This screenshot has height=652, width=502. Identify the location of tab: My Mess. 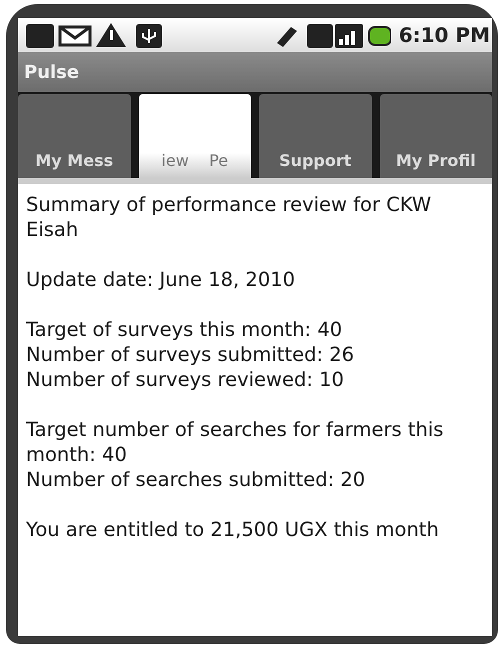
(74, 136).